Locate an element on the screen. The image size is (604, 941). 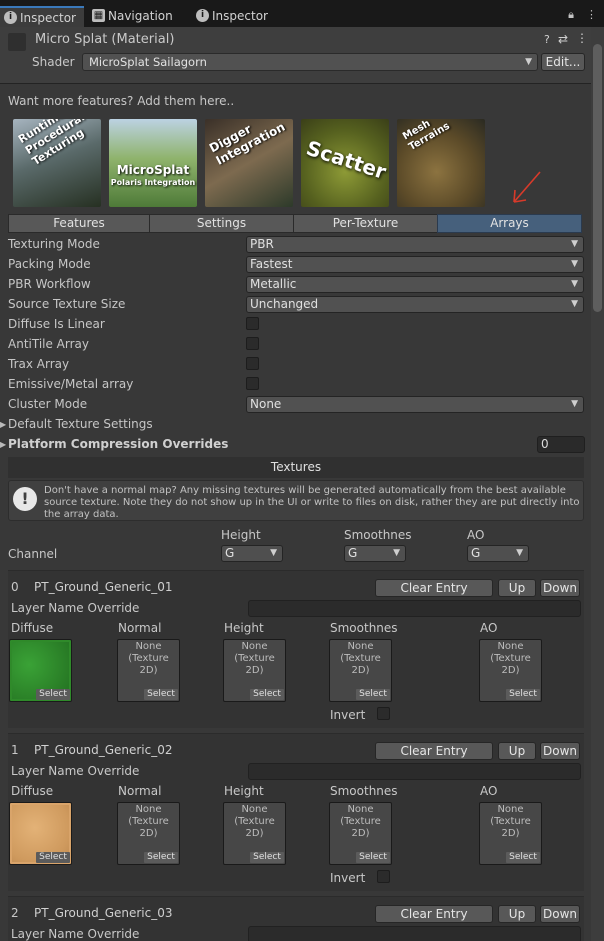
banner-scatter: Scatter is located at coordinates (345, 163).